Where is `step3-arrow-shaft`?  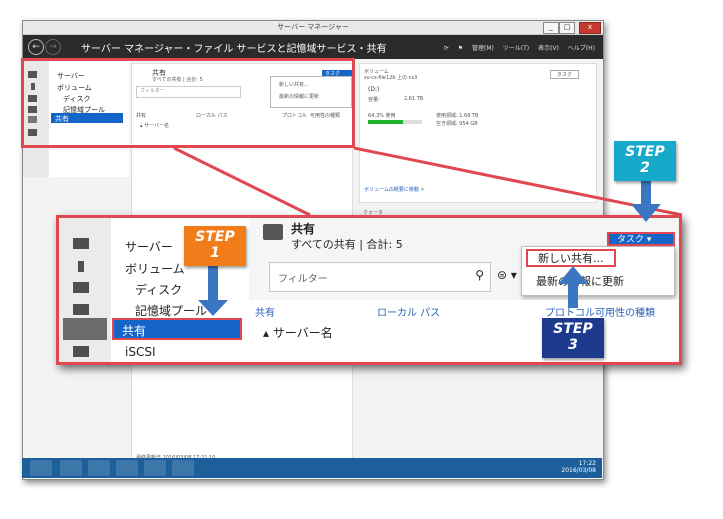
step3-arrow-shaft is located at coordinates (573, 294).